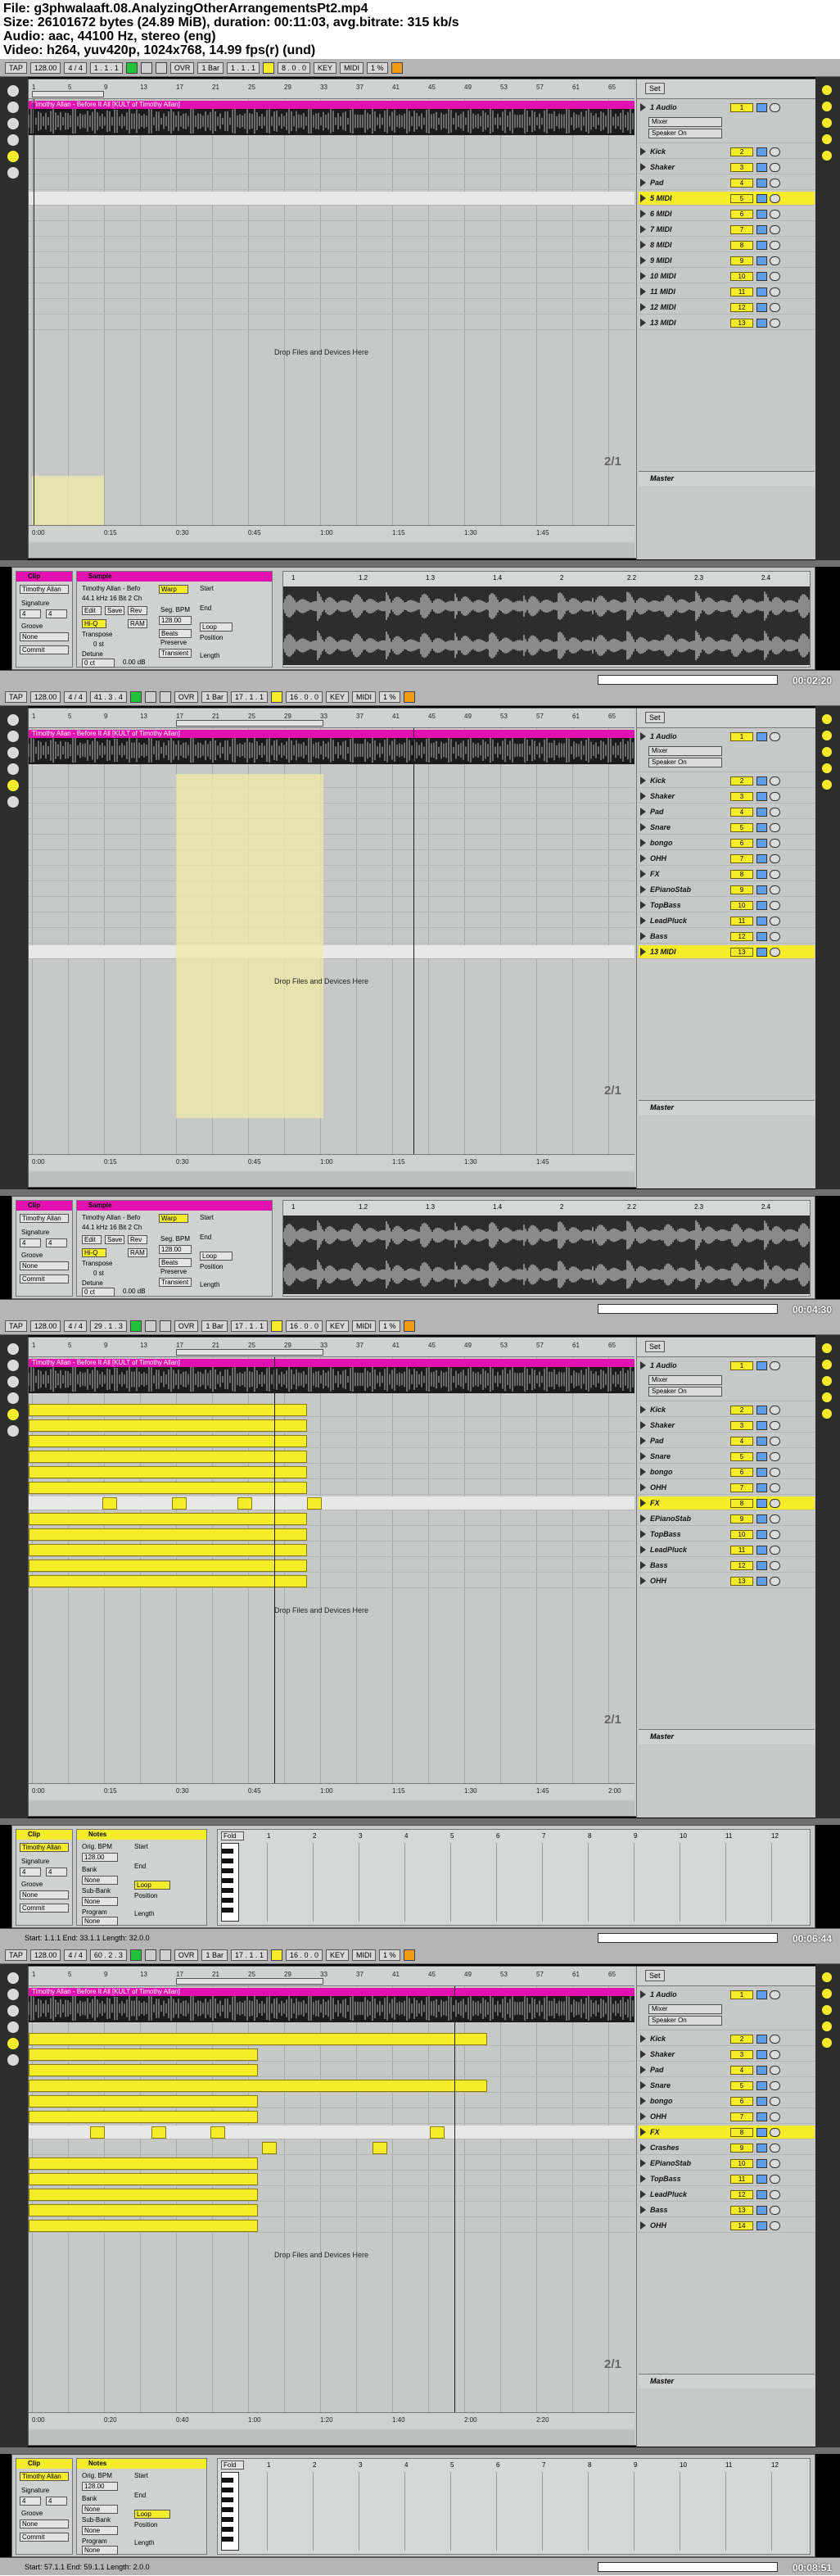  What do you see at coordinates (16, 1326) in the screenshot?
I see `tap-button: TAP` at bounding box center [16, 1326].